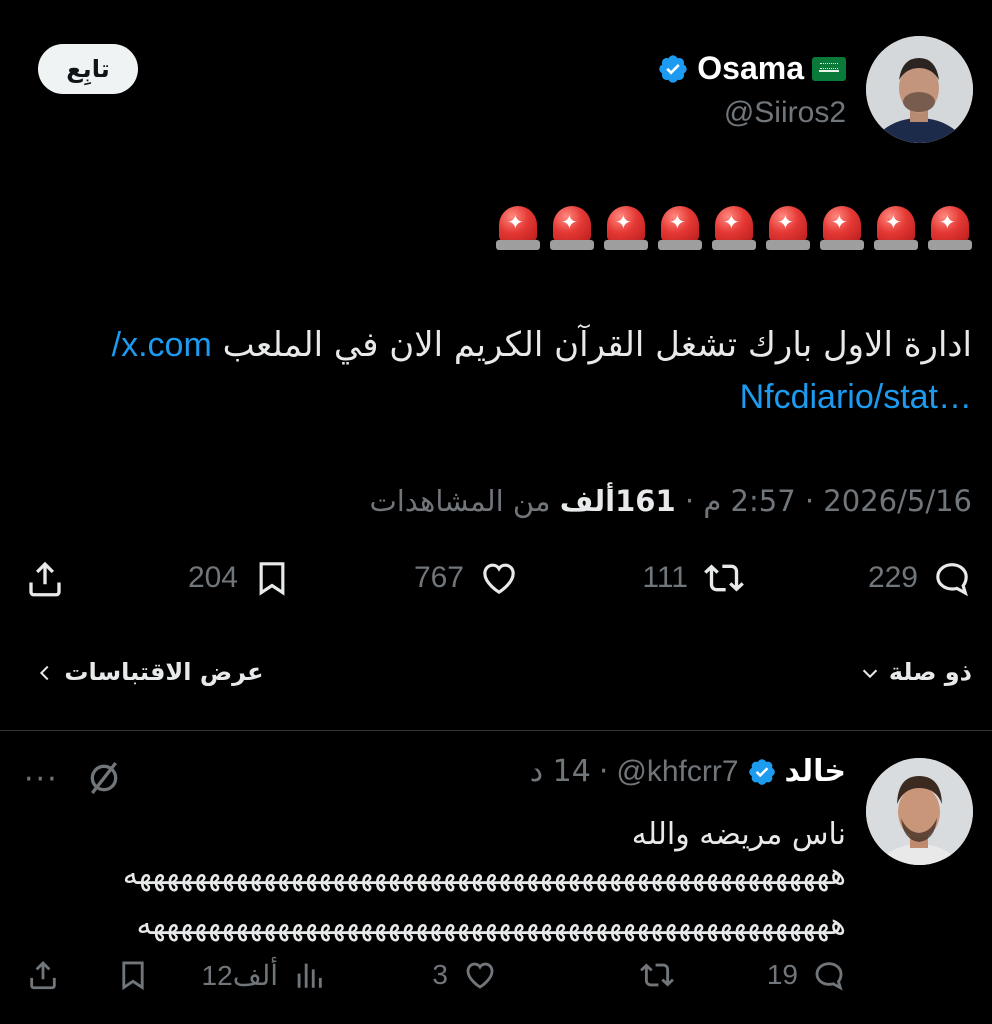  I want to click on reply-author-avatar, so click(919, 811).